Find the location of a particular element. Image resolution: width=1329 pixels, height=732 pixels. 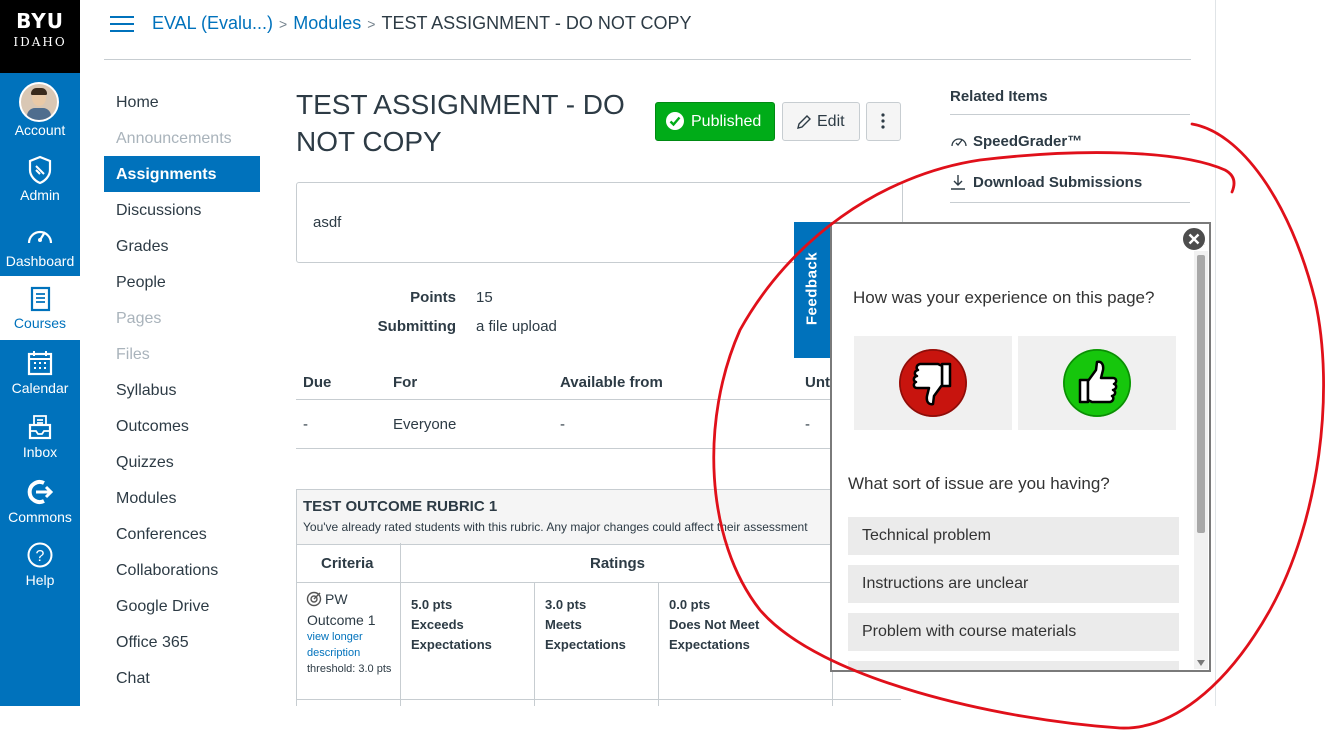

rubric-row-rule is located at coordinates (598, 699).